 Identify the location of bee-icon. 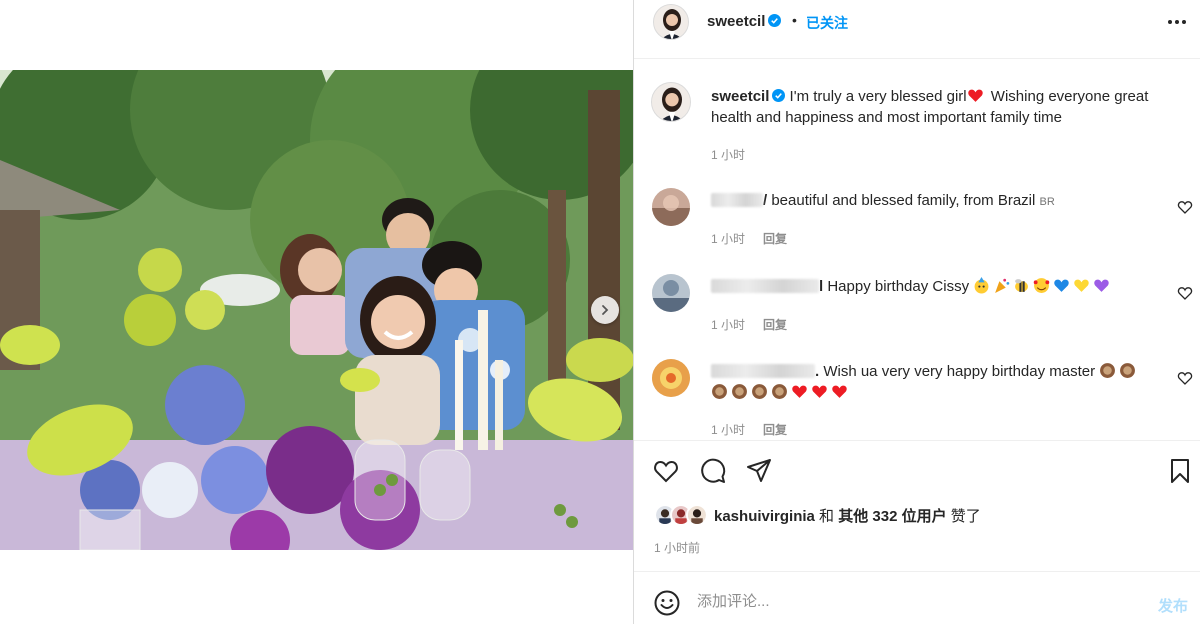
(1022, 285).